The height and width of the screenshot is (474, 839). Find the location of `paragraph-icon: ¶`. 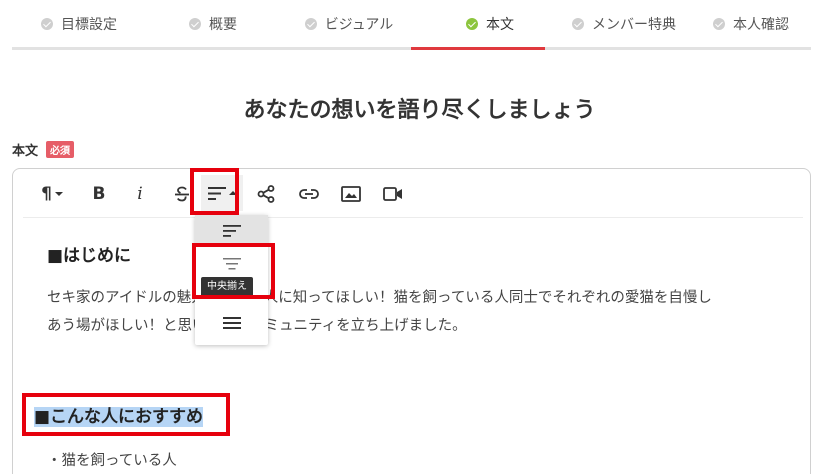

paragraph-icon: ¶ is located at coordinates (46, 194).